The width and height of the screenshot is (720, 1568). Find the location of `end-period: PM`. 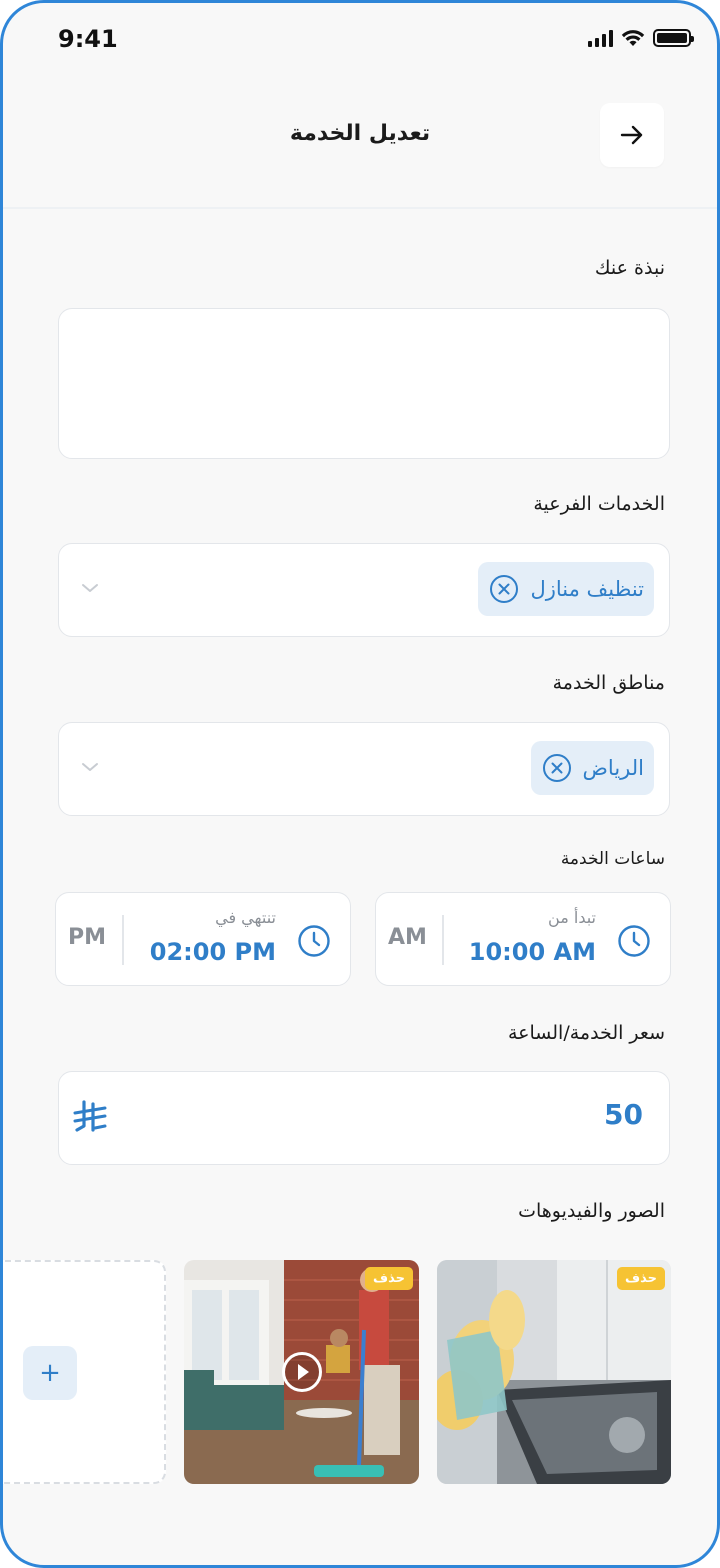

end-period: PM is located at coordinates (87, 937).